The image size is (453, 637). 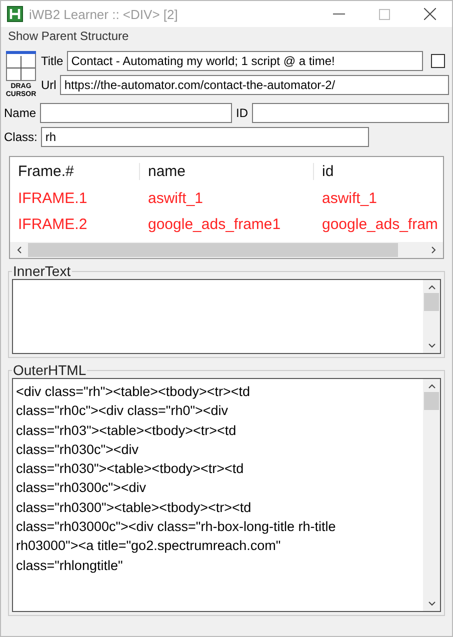 I want to click on field-label: Class:, so click(x=21, y=137).